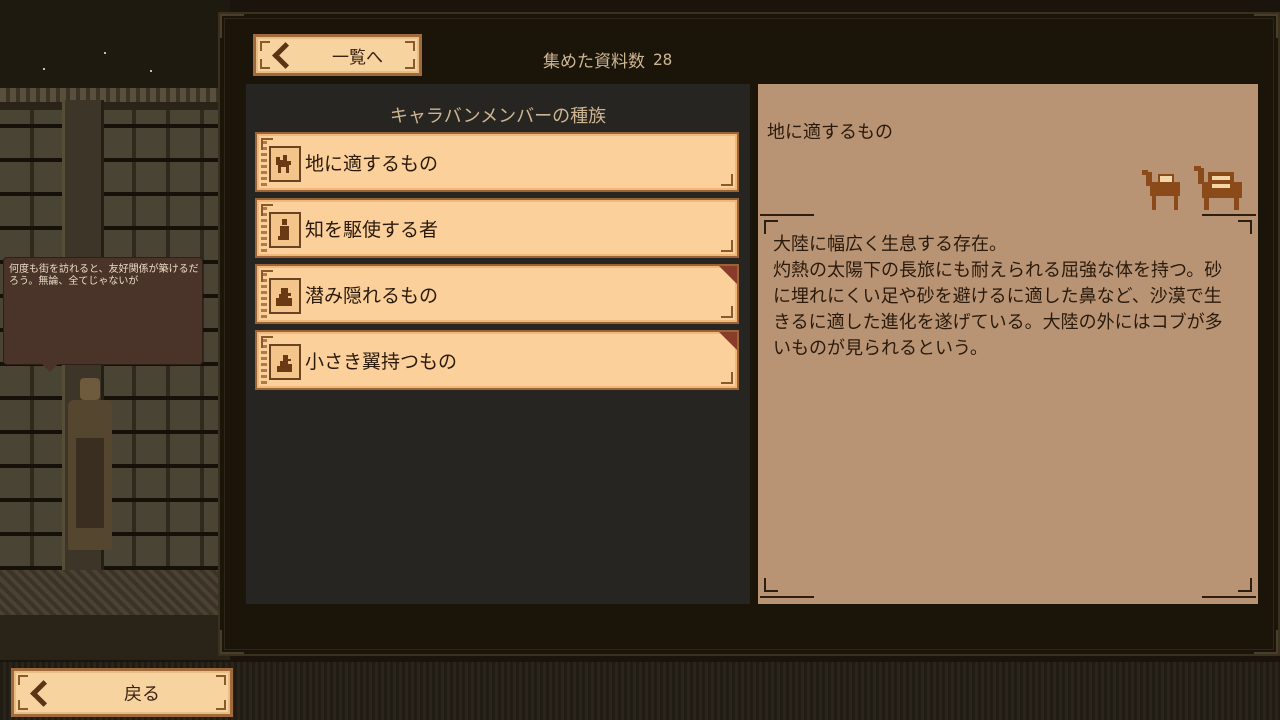 The width and height of the screenshot is (1280, 720). I want to click on list-item-knowledge-users: 知を駆使する者, so click(497, 228).